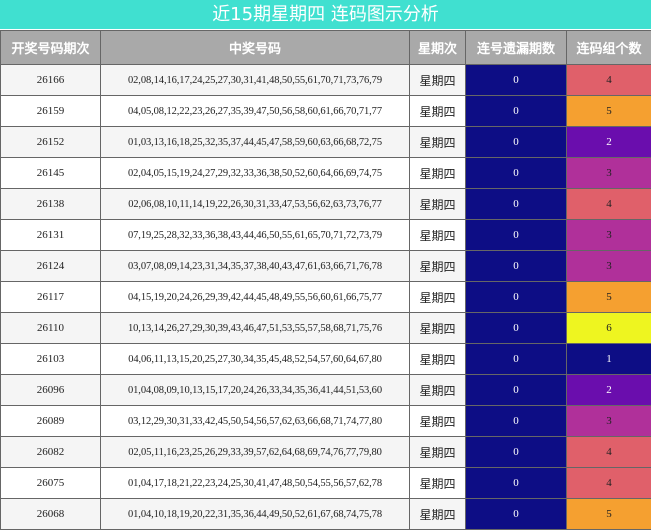 The width and height of the screenshot is (651, 530). Describe the element at coordinates (50, 111) in the screenshot. I see `period-cell: 26159` at that location.